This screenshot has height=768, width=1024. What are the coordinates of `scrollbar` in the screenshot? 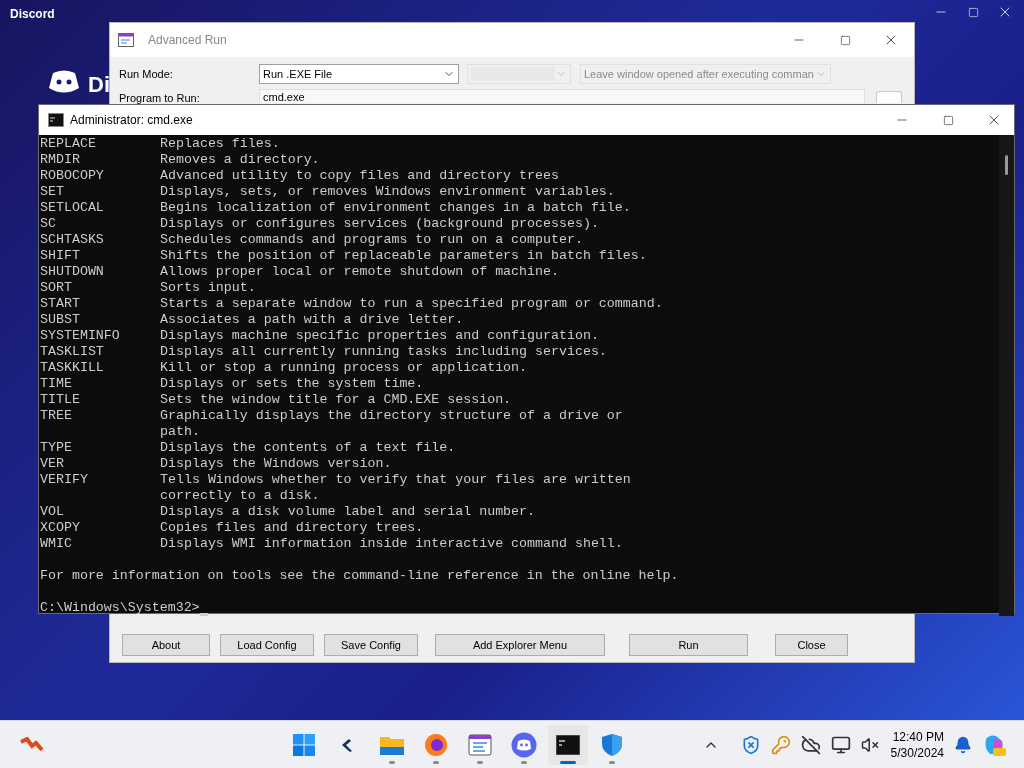 It's located at (1006, 375).